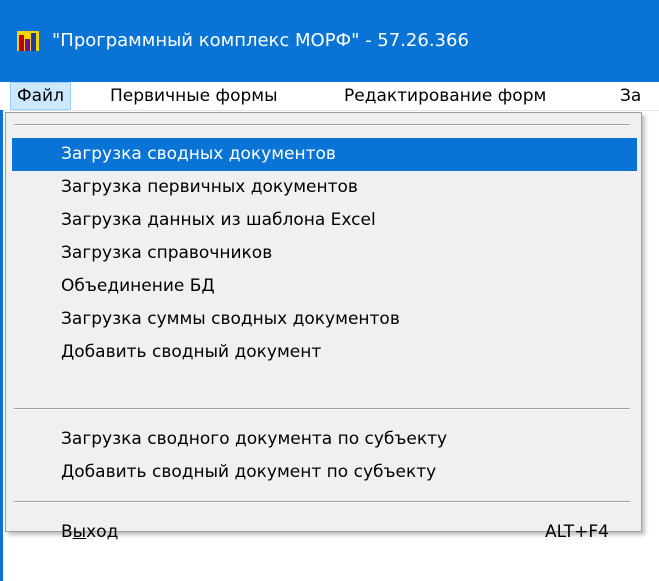 The height and width of the screenshot is (581, 659). Describe the element at coordinates (194, 96) in the screenshot. I see `menu-primary-forms: Первичные формы` at that location.